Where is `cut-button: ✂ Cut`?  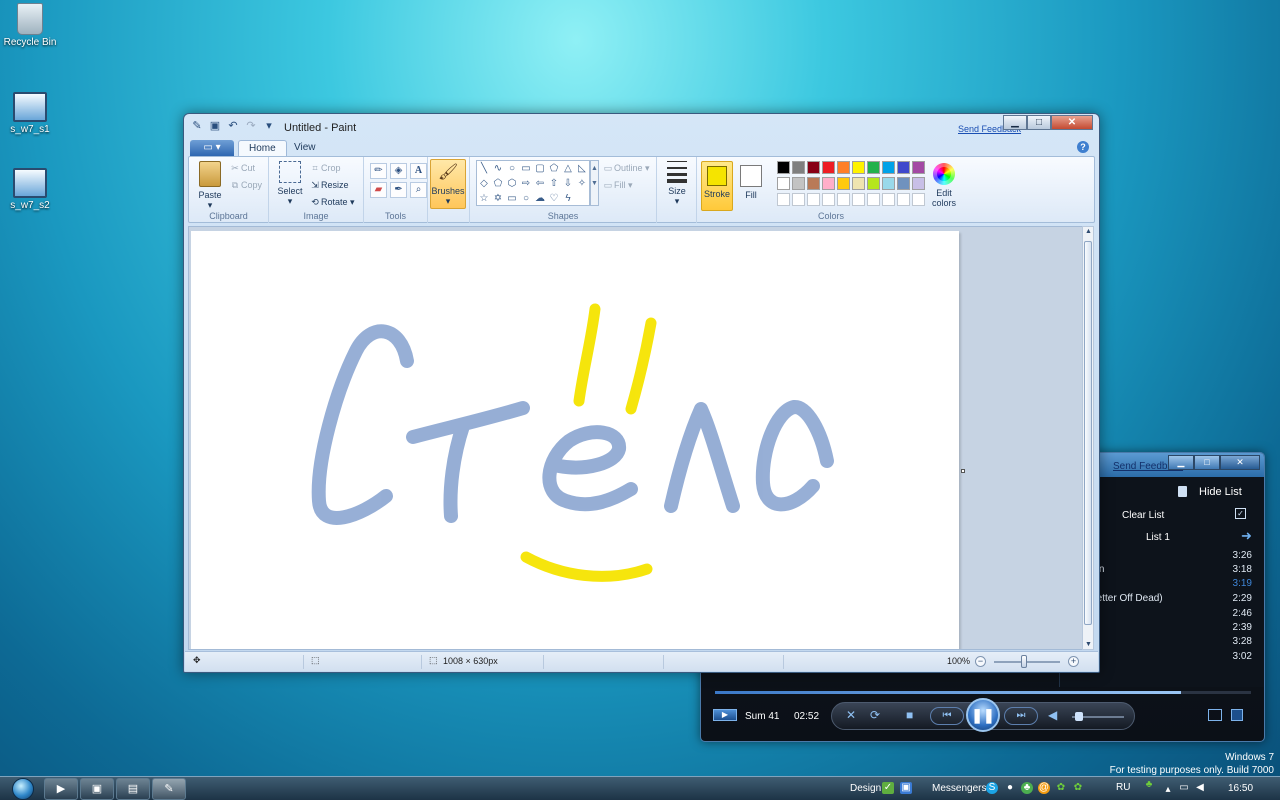
cut-button: ✂ Cut is located at coordinates (242, 168).